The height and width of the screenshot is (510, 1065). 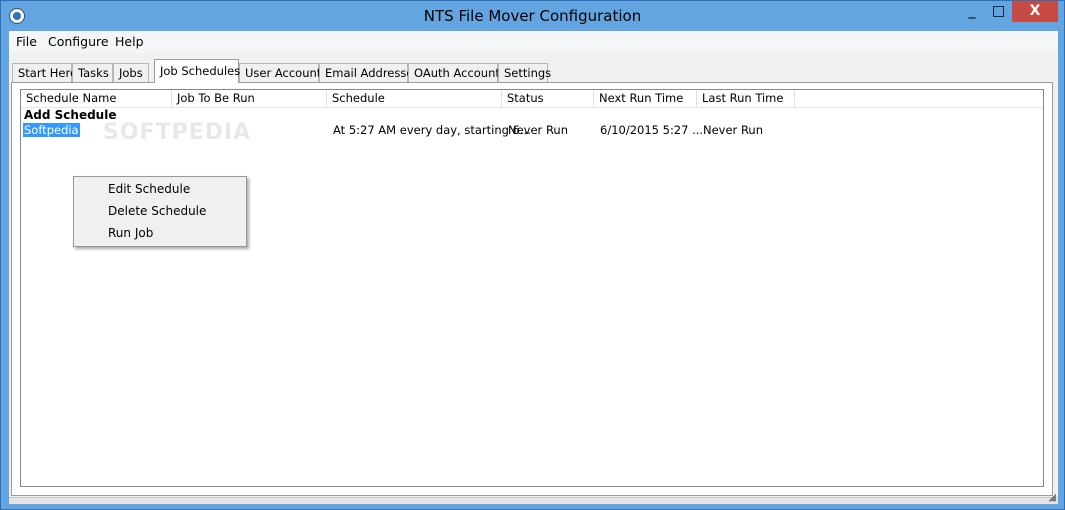 What do you see at coordinates (414, 98) in the screenshot?
I see `column-schedule: Schedule` at bounding box center [414, 98].